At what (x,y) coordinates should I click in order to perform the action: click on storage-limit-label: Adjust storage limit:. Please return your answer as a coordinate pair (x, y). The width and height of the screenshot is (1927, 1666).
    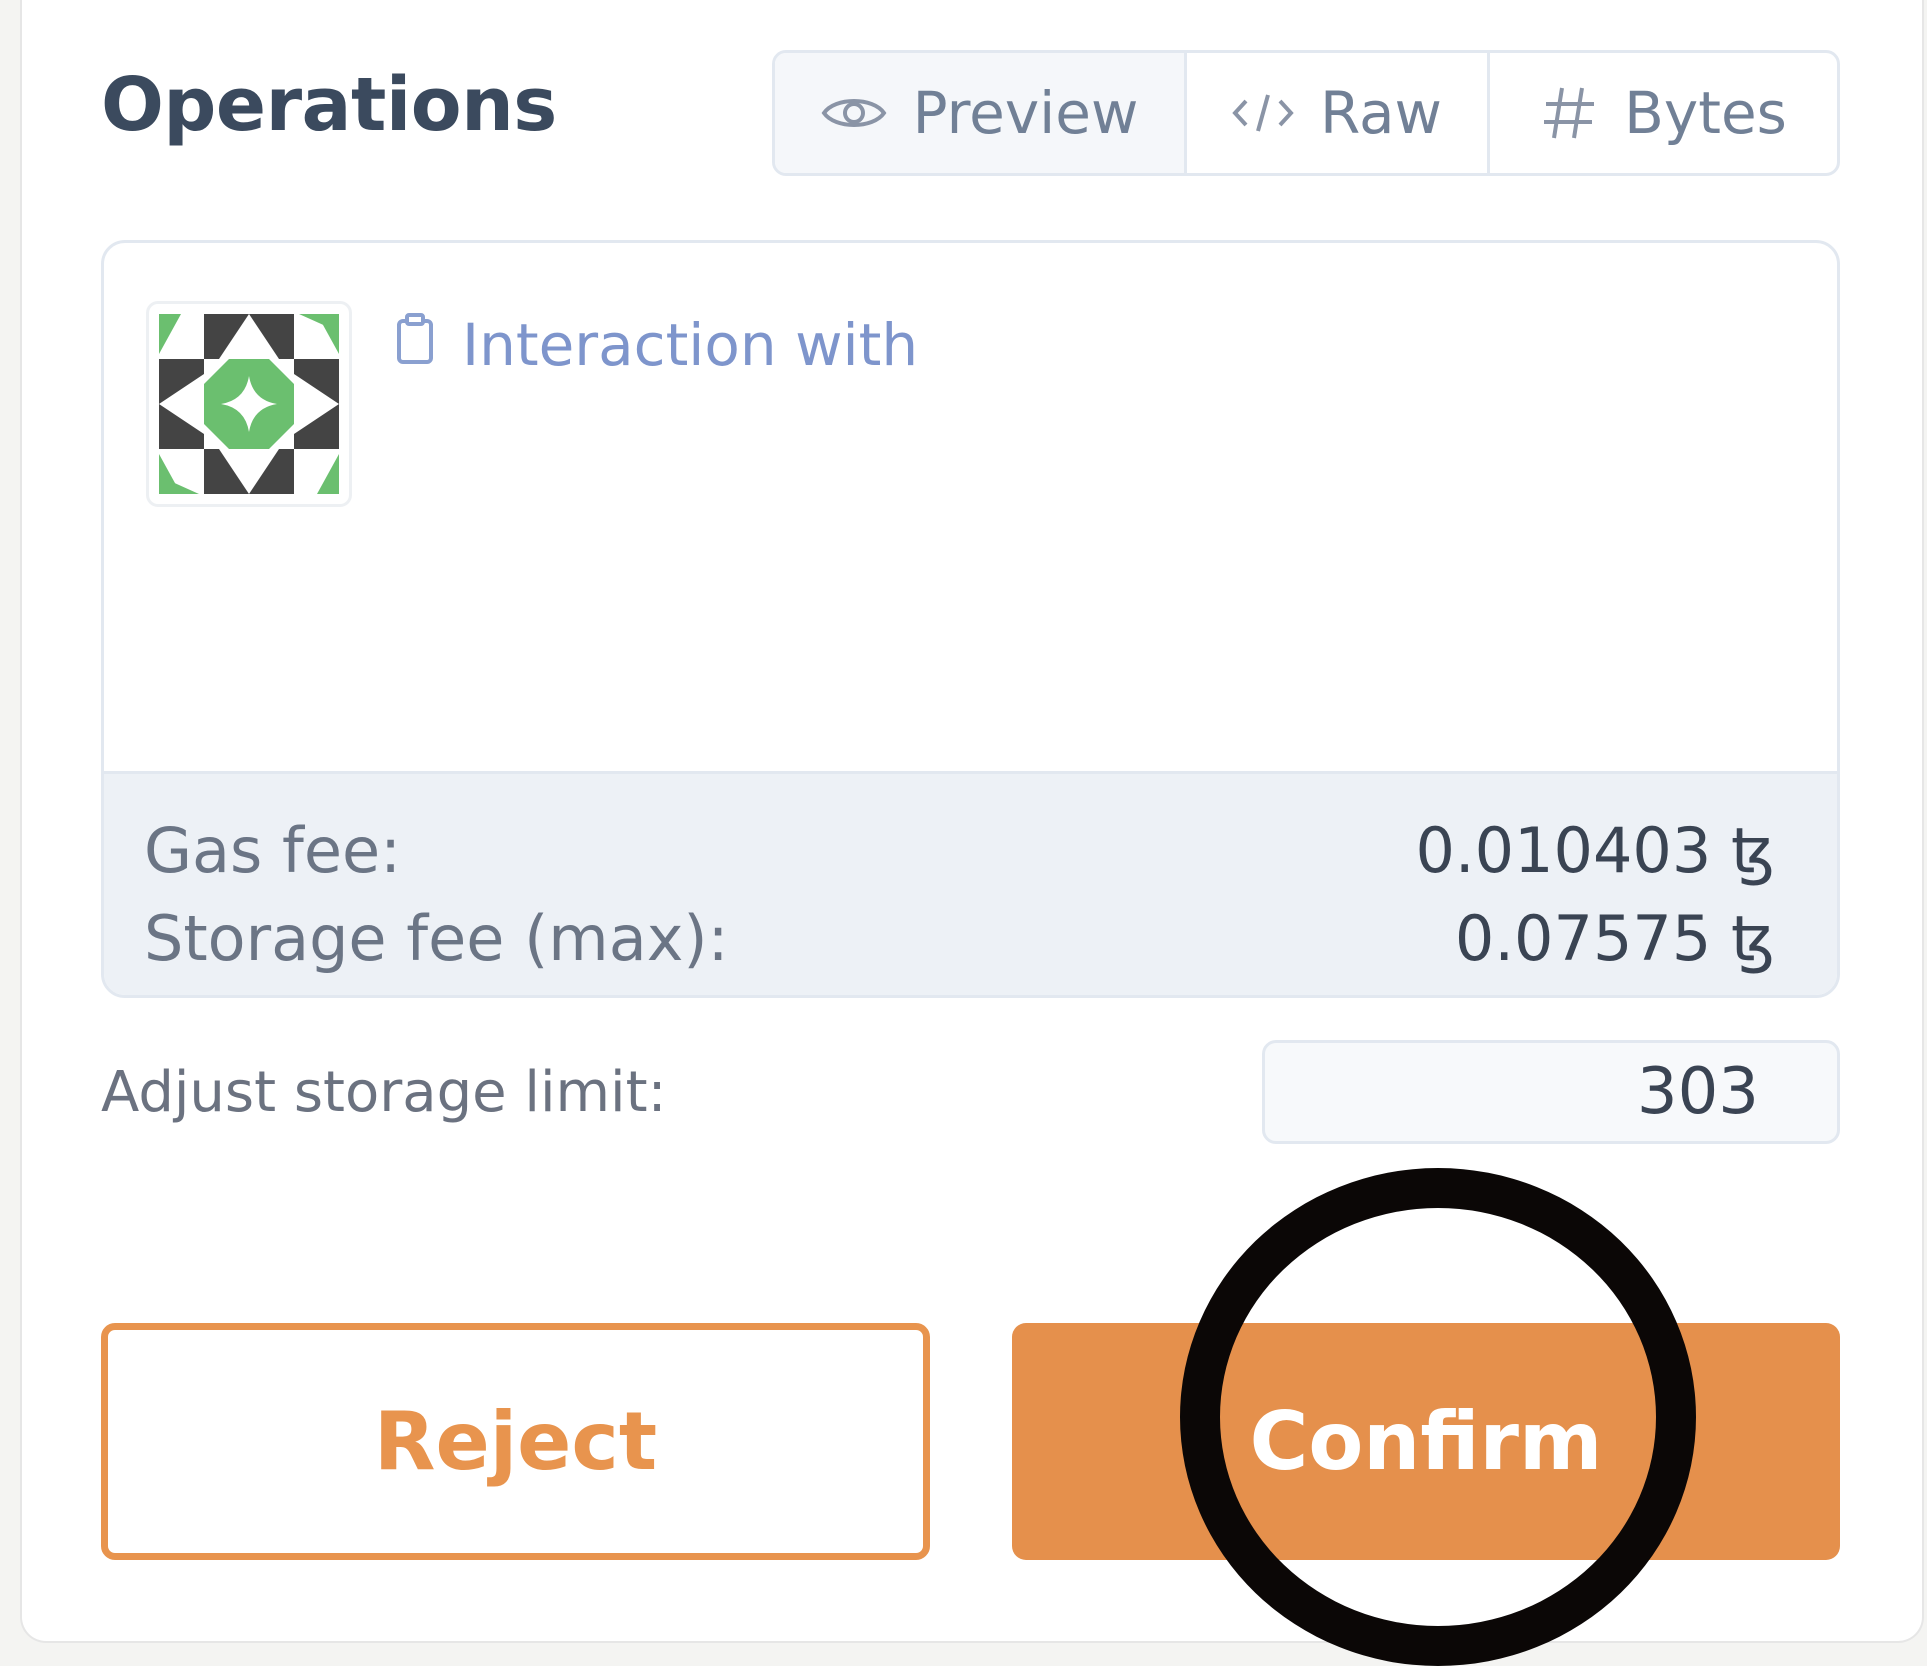
    Looking at the image, I should click on (384, 1092).